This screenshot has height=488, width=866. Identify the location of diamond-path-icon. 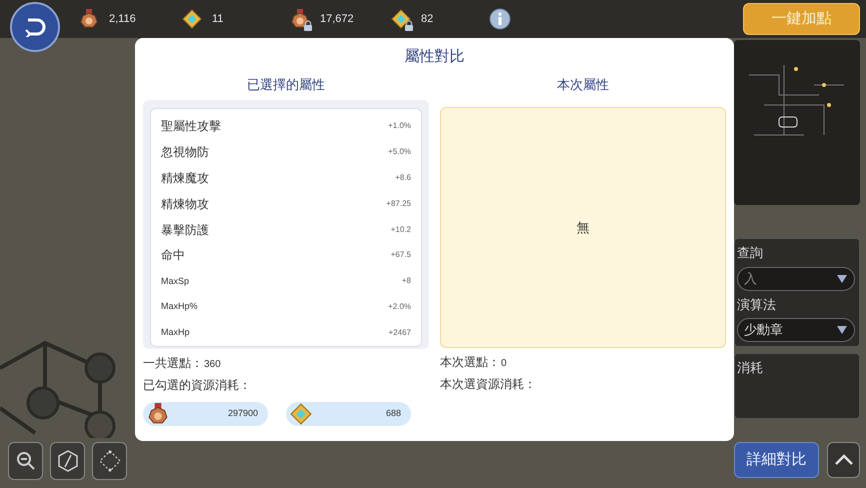
(110, 461).